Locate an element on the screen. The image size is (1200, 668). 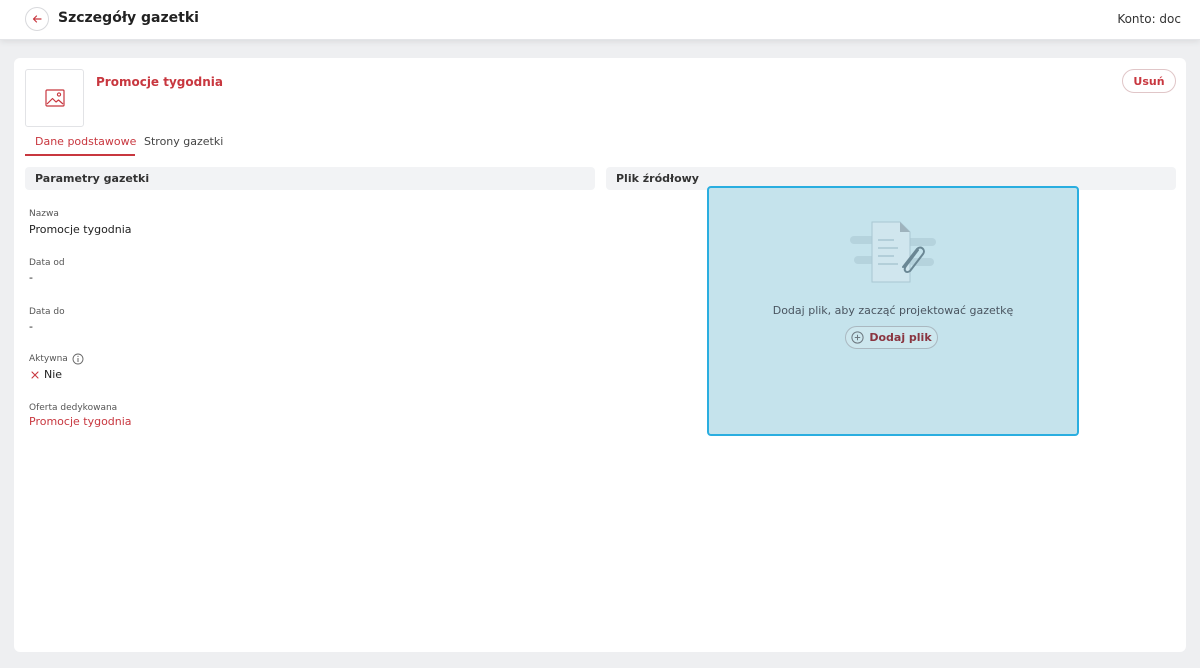
tab-leaflet-pages: Strony gazetki is located at coordinates (183, 141).